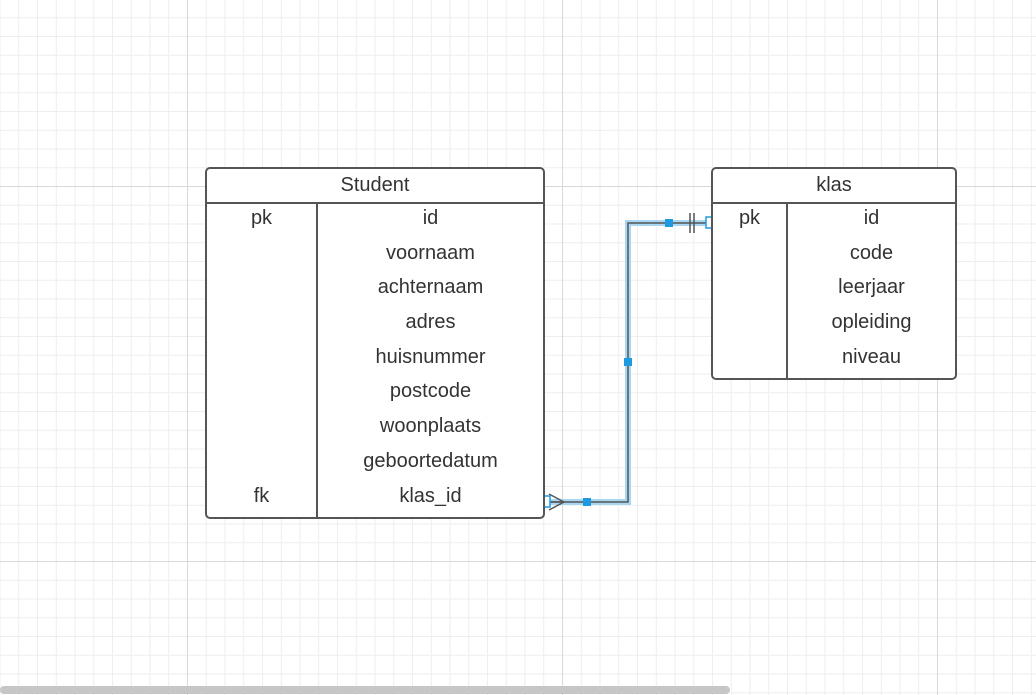 The image size is (1036, 695). Describe the element at coordinates (669, 223) in the screenshot. I see `midpoint-handle-top` at that location.